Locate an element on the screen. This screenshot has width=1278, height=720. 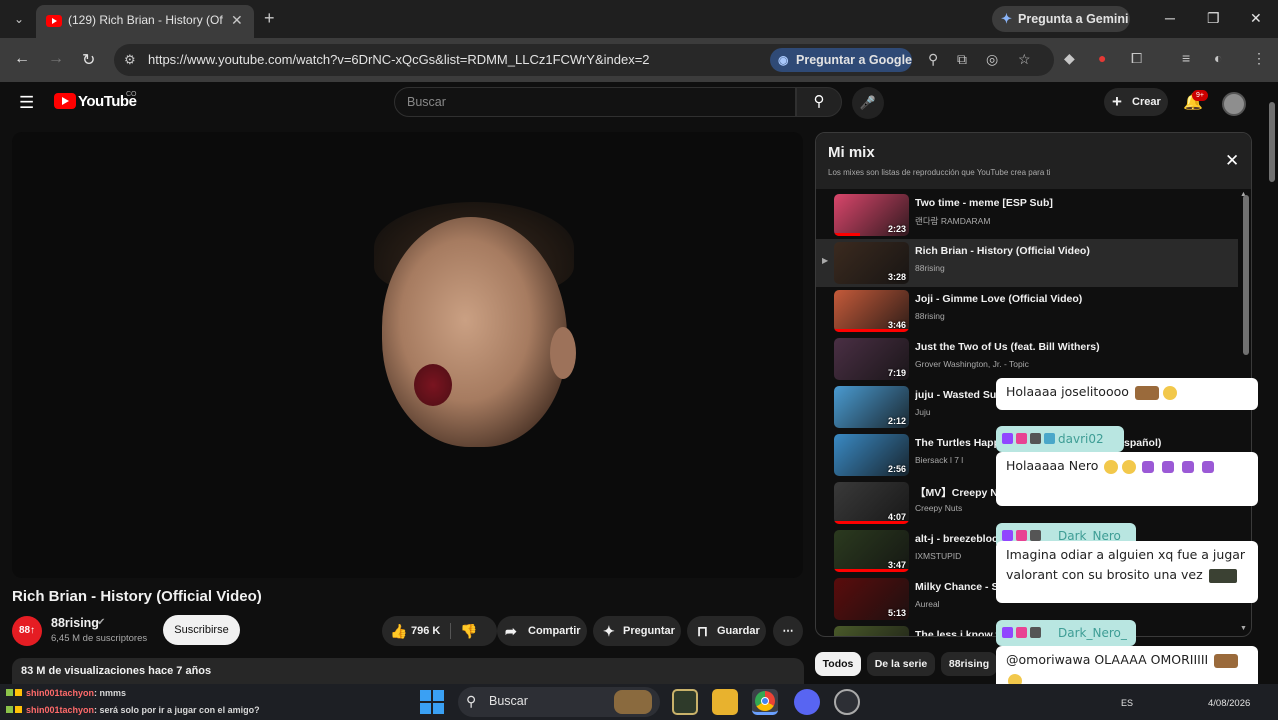
emote-badge-icon is located at coordinates (1035, 632).